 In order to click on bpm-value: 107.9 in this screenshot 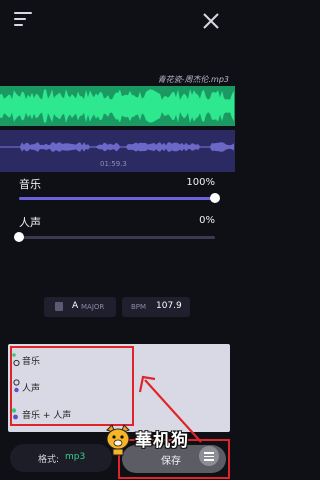, I will do `click(169, 306)`.